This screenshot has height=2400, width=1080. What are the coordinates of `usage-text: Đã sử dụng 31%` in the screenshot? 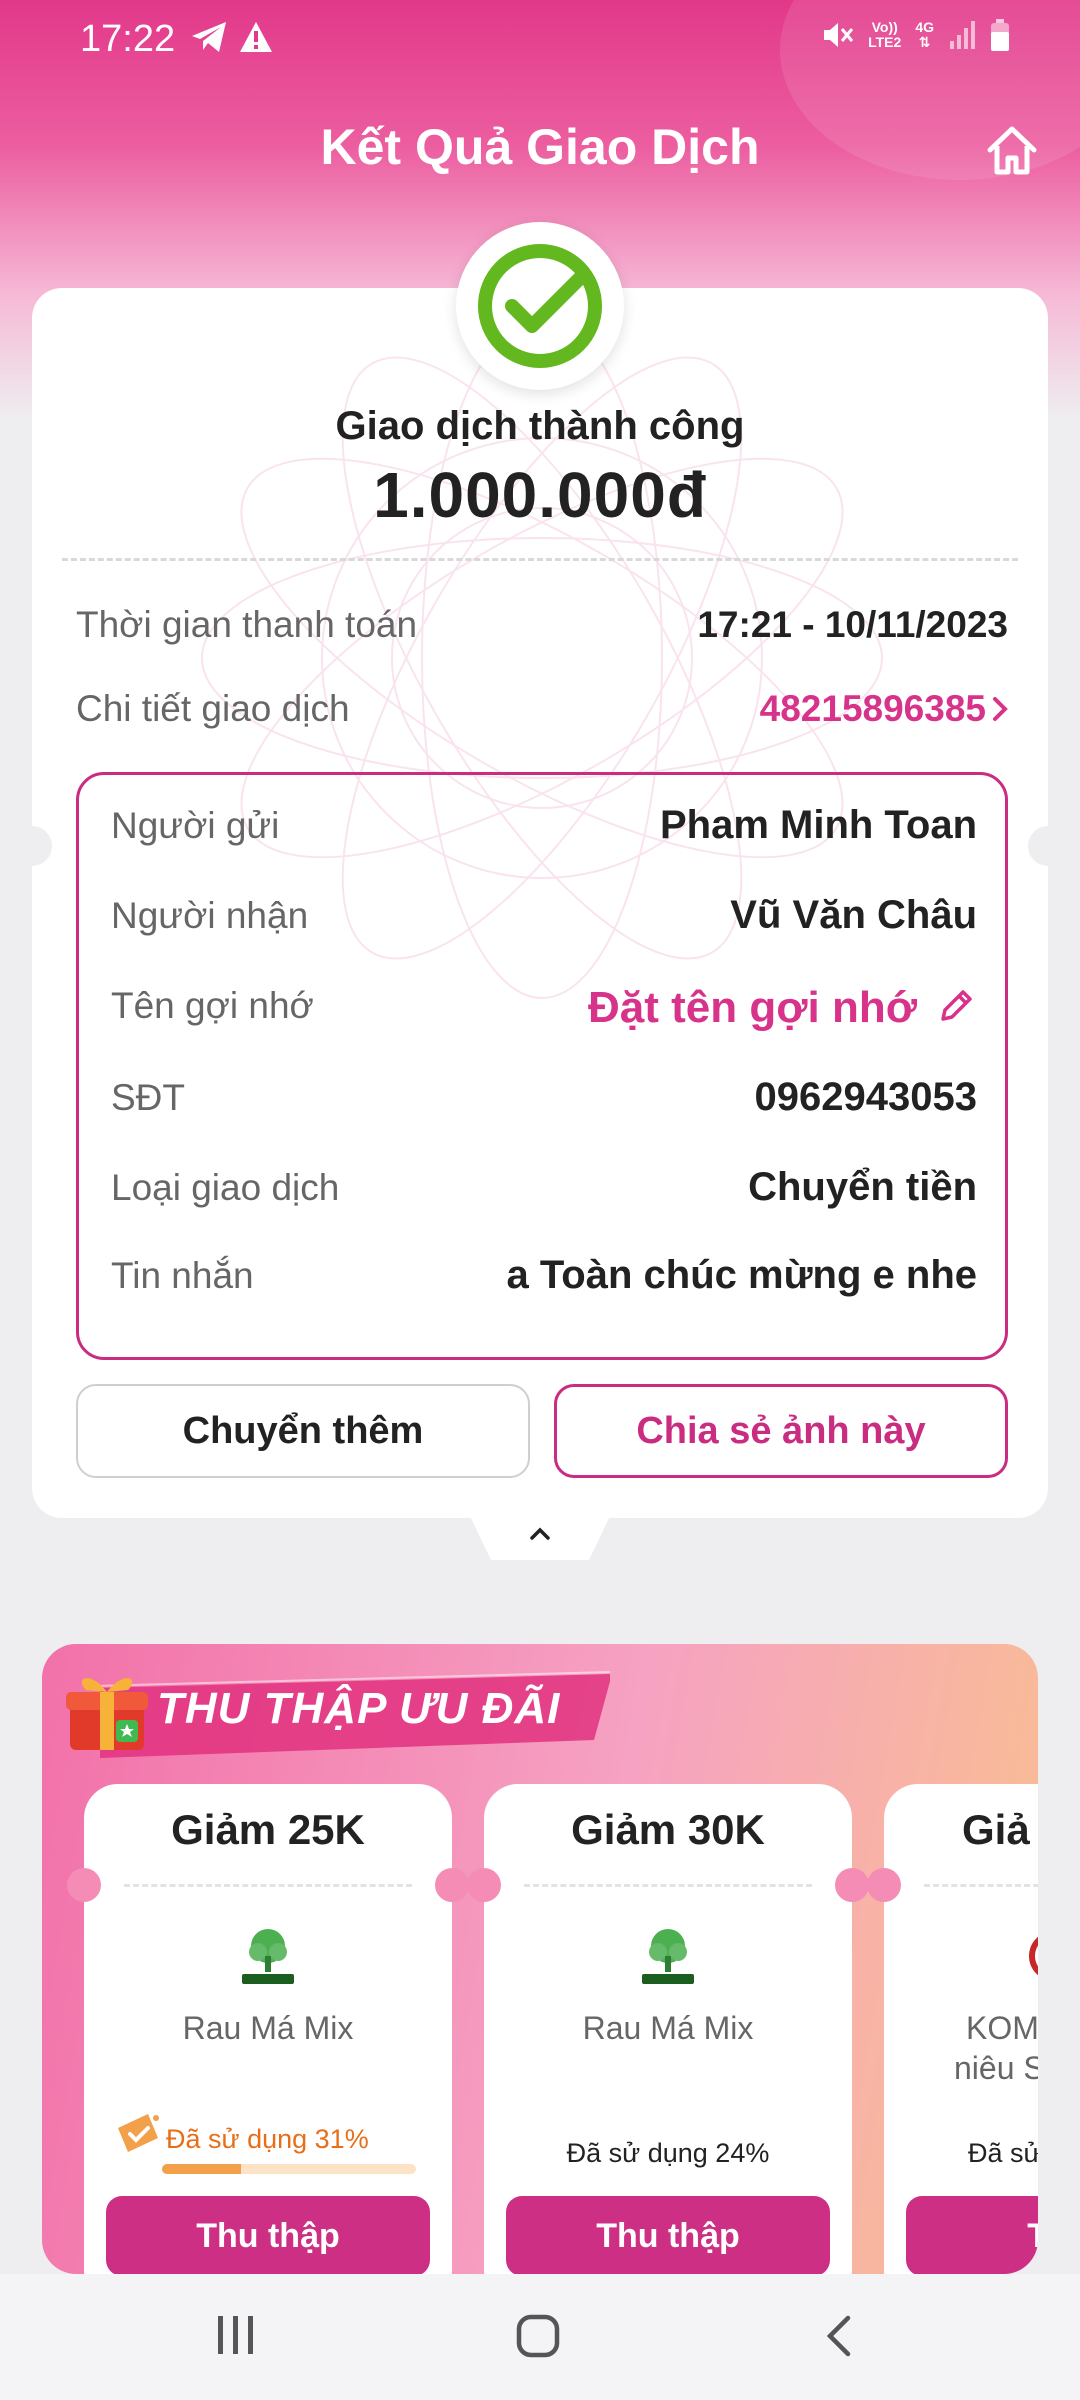 It's located at (267, 2139).